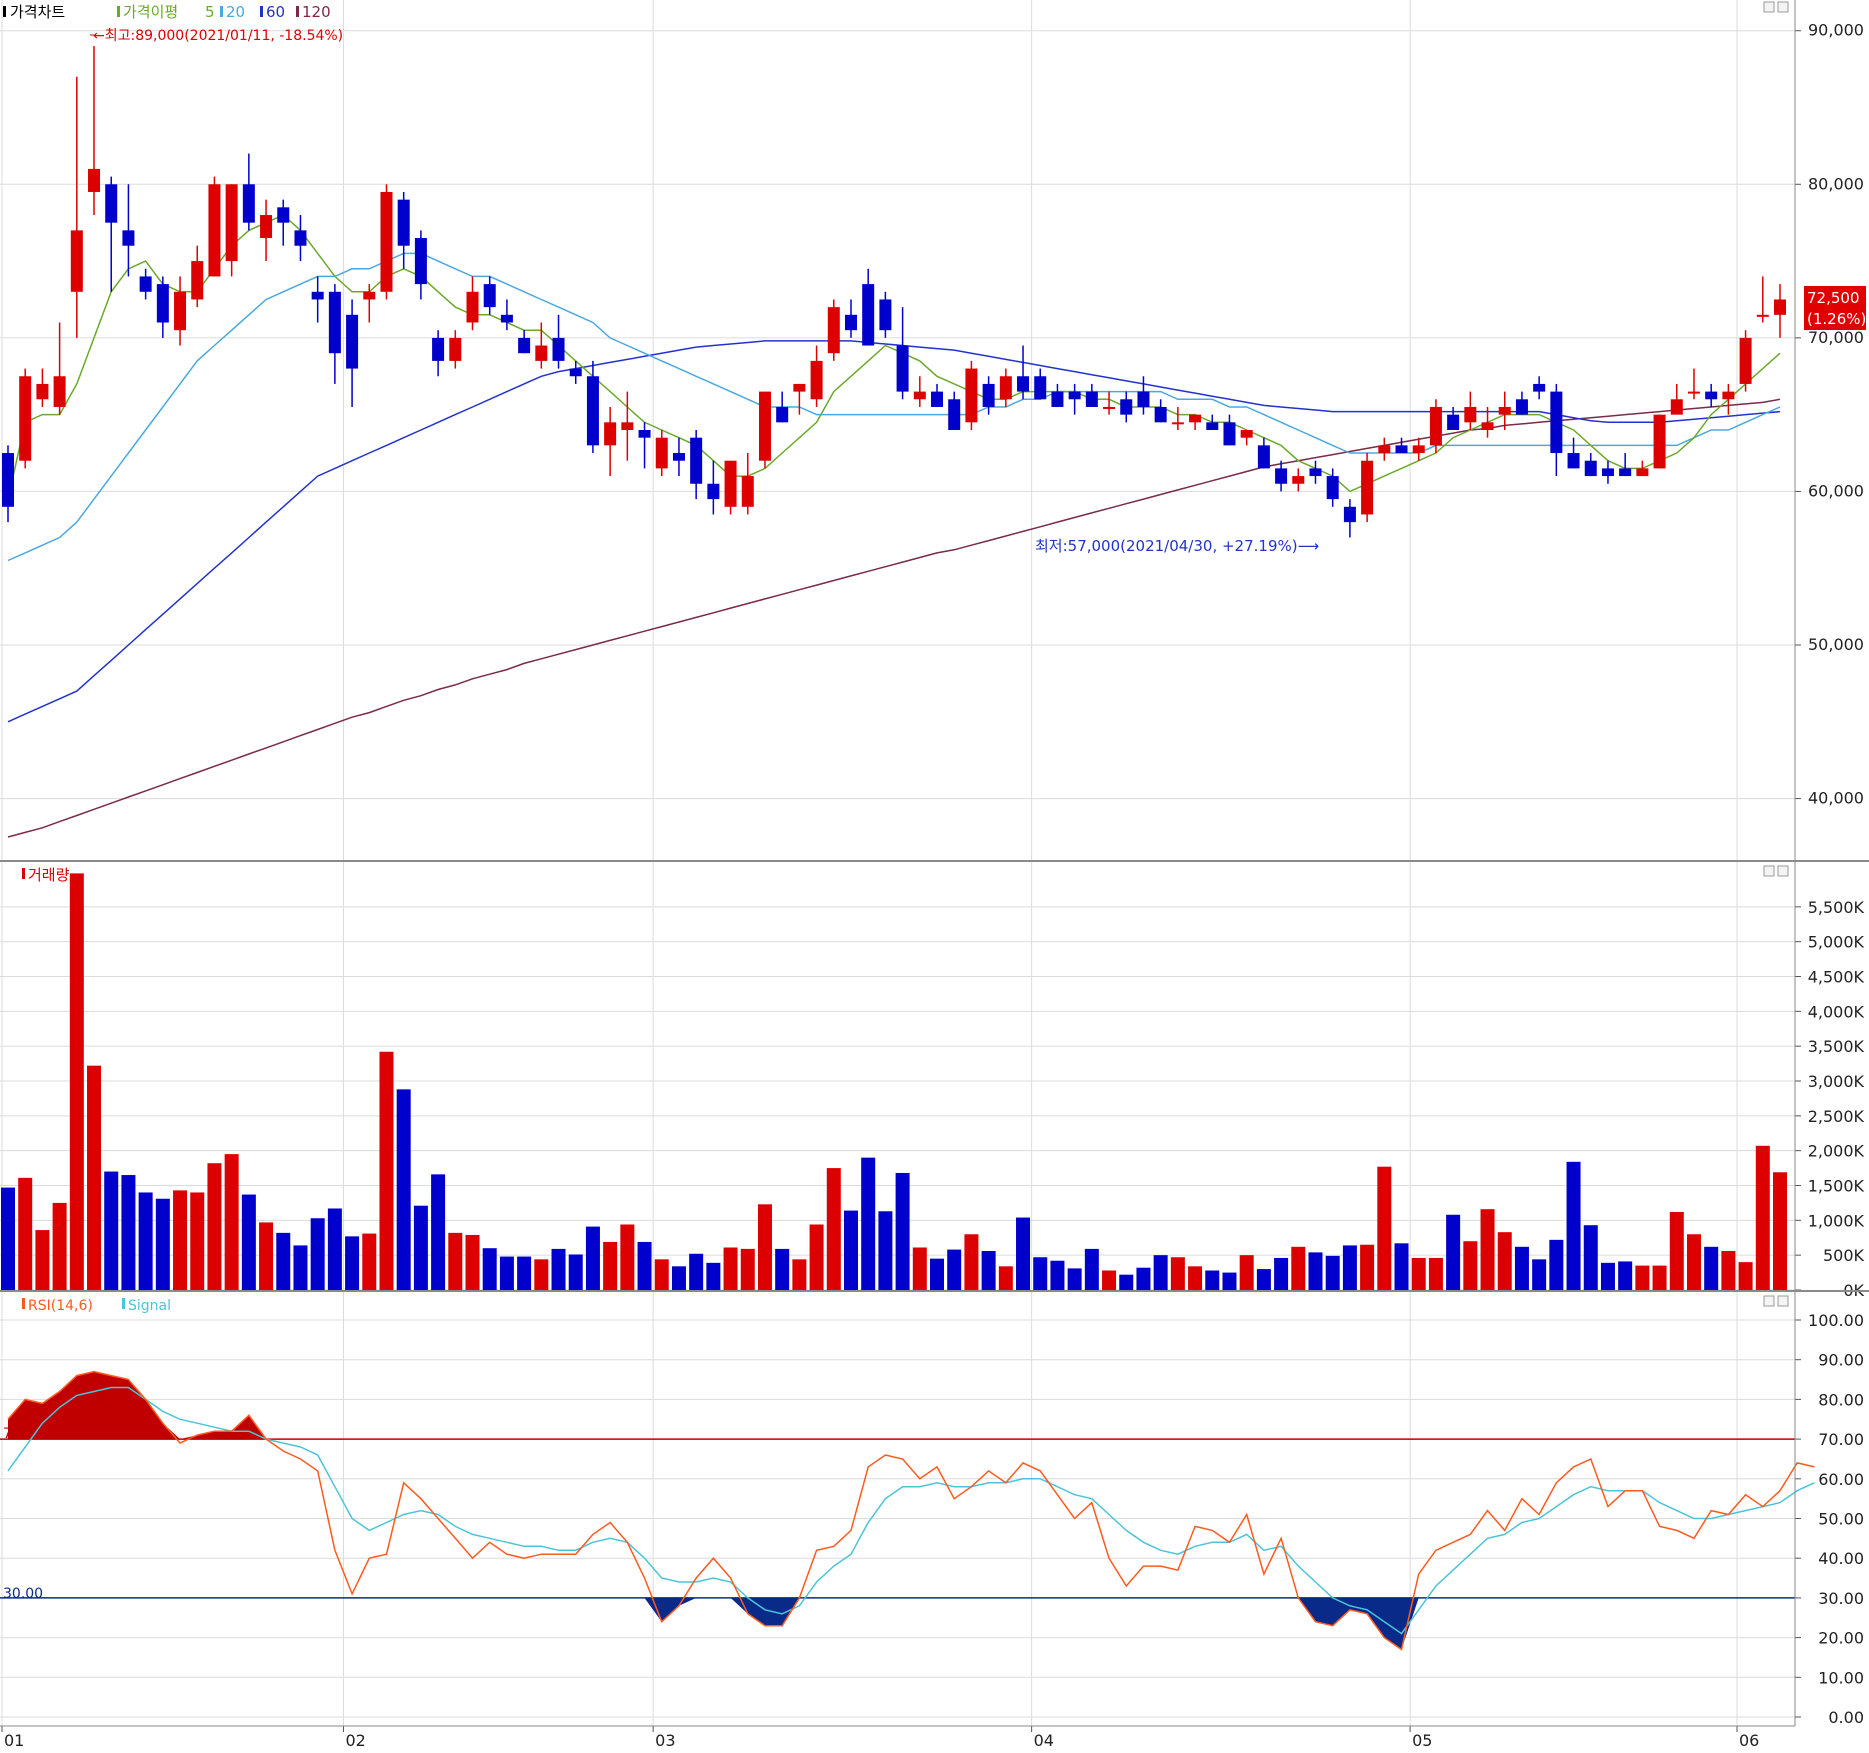 The image size is (1869, 1753). What do you see at coordinates (1844, 1255) in the screenshot?
I see `volume-tick-label: 500K` at bounding box center [1844, 1255].